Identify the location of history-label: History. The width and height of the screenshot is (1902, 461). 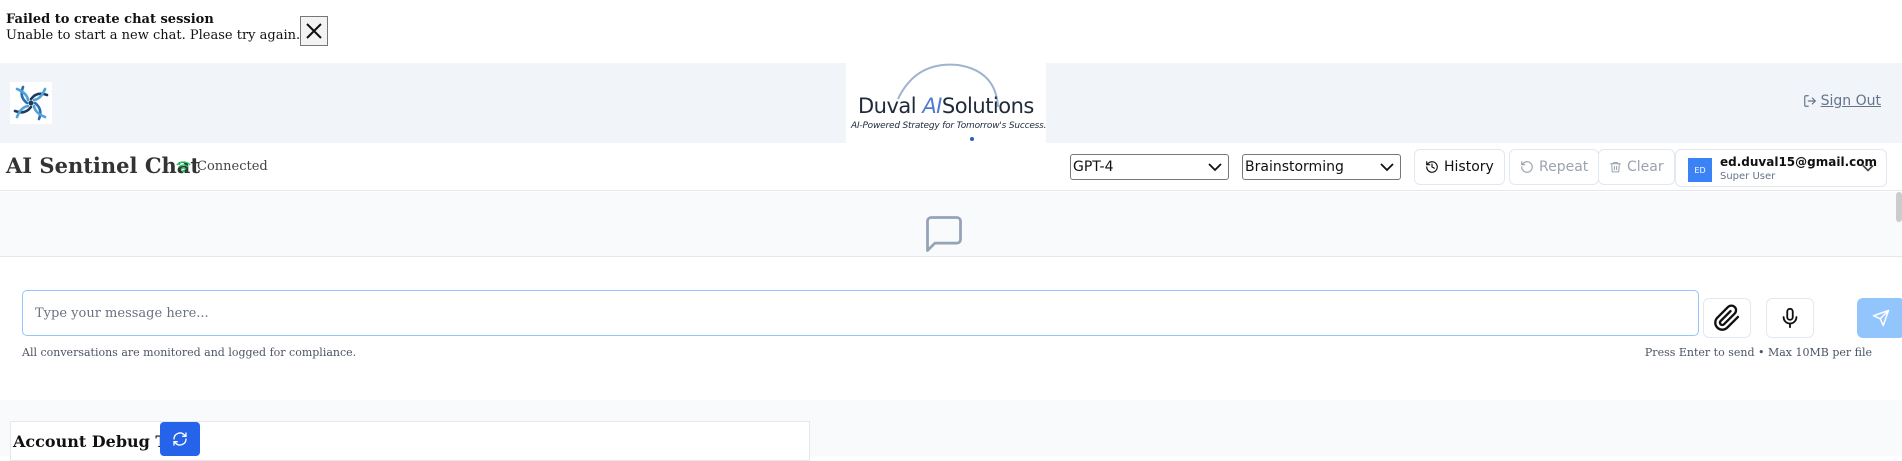
(1469, 167).